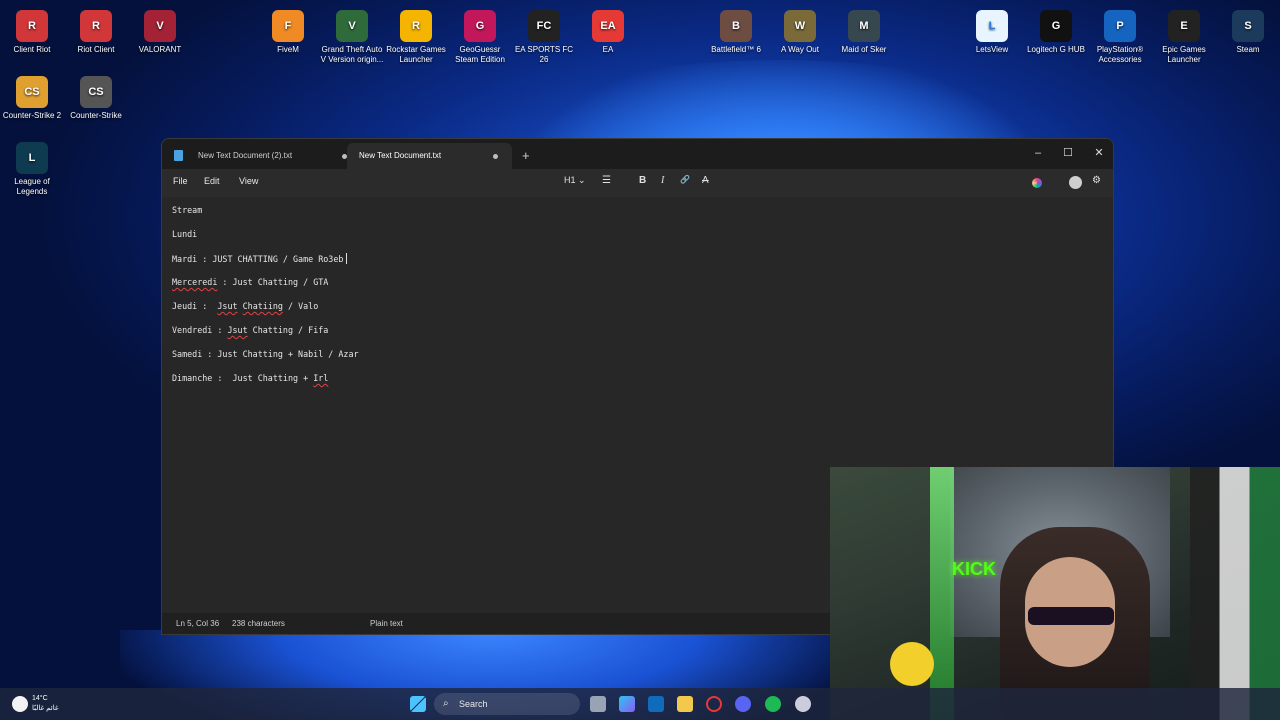  What do you see at coordinates (1037, 183) in the screenshot?
I see `copilot-icon` at bounding box center [1037, 183].